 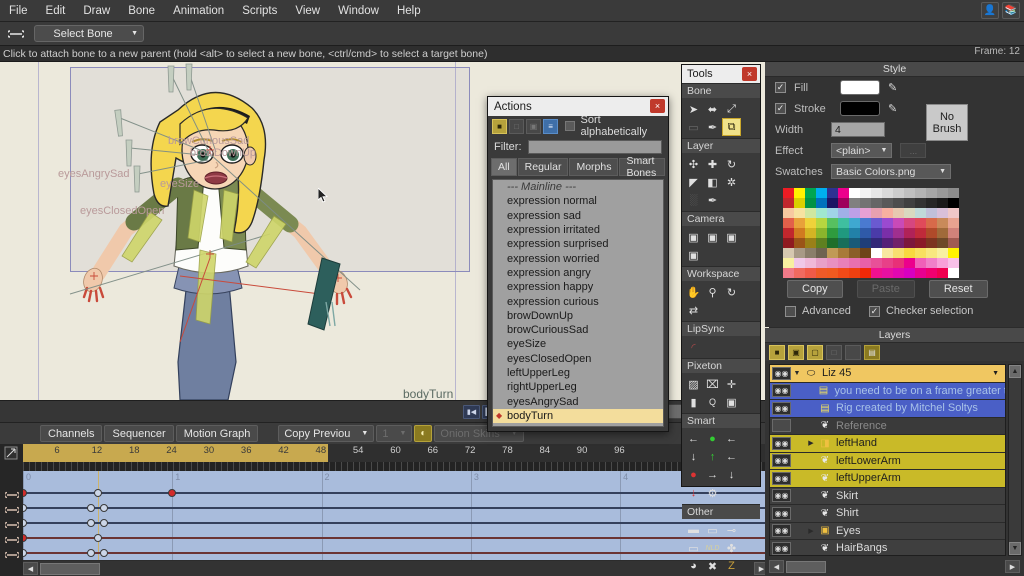 I want to click on smart-4-icon: ↓, so click(x=693, y=457).